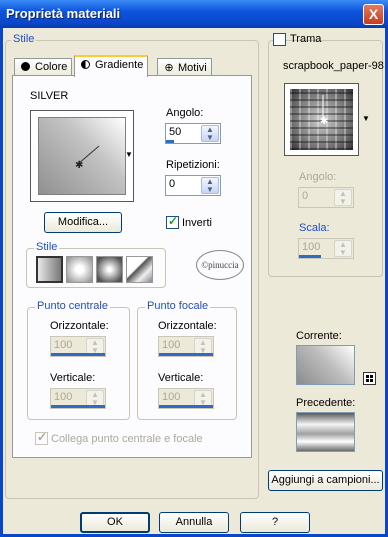 This screenshot has height=537, width=388. I want to click on tab-gradiente: Gradiente, so click(111, 66).